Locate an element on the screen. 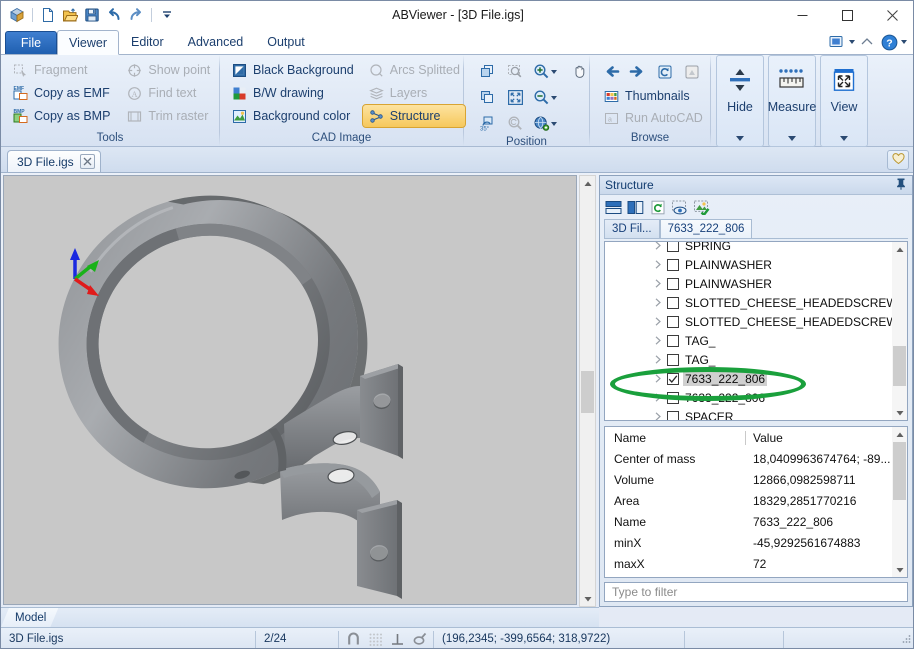 This screenshot has width=914, height=649. ribbon-item-arcs-splitted: Arcs Splitted is located at coordinates (414, 70).